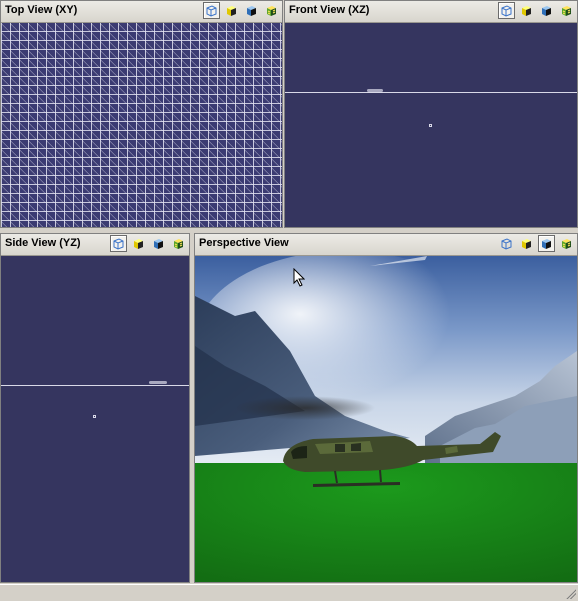 The height and width of the screenshot is (601, 578). Describe the element at coordinates (329, 10) in the screenshot. I see `front-view-title: Front View (XZ)` at that location.